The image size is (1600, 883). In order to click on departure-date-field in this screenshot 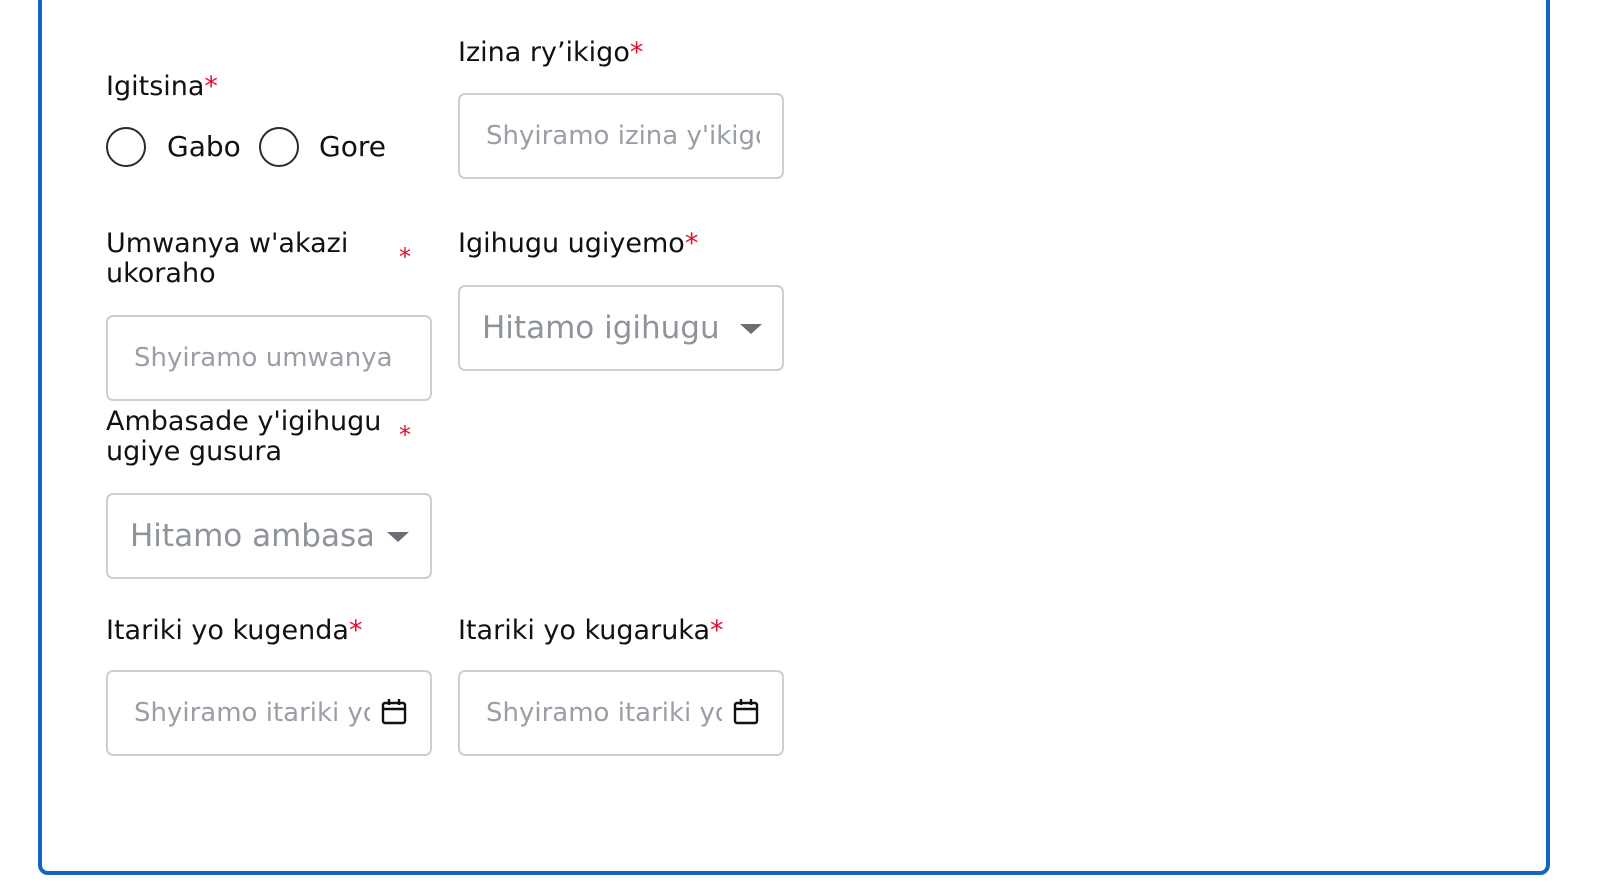, I will do `click(269, 713)`.